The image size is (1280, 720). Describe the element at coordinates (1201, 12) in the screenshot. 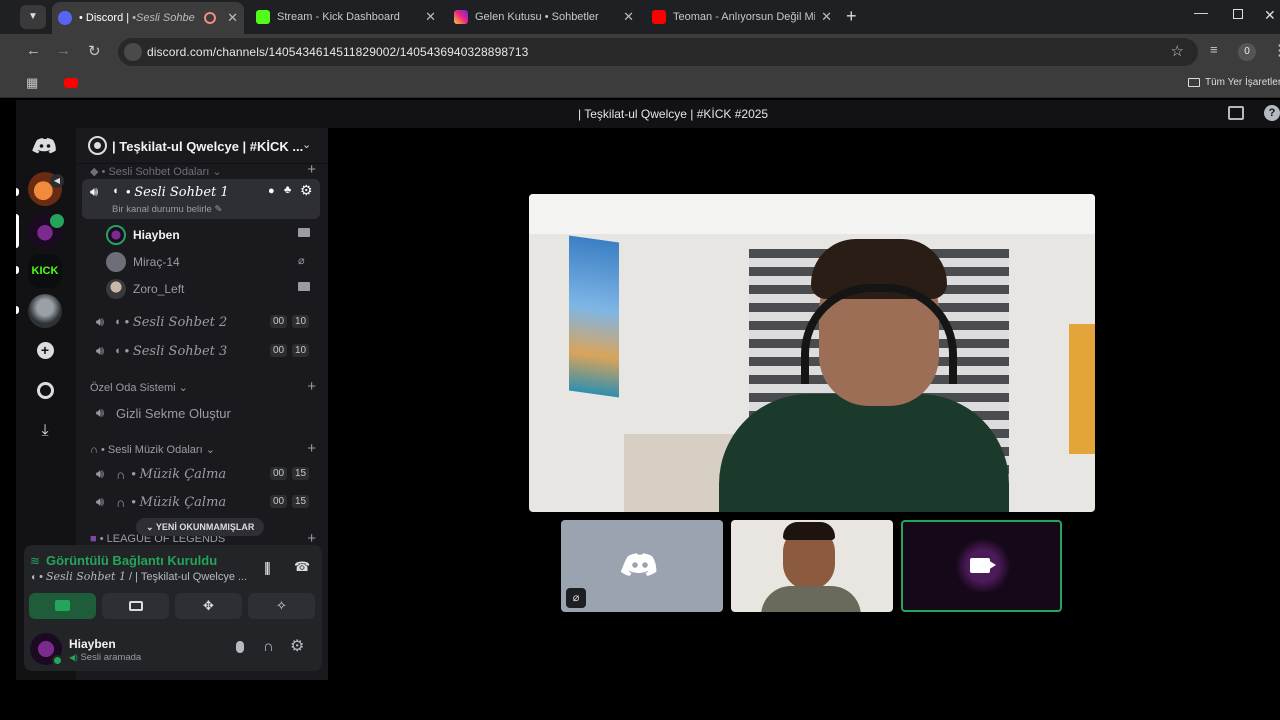

I see `minimize-icon: —` at that location.